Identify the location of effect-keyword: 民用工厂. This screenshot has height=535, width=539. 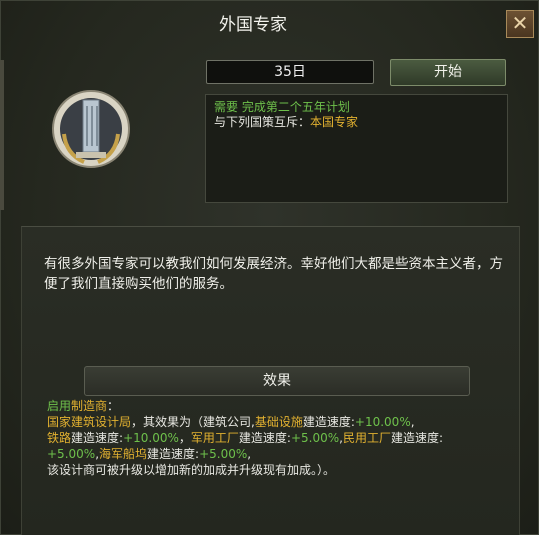
(366, 438).